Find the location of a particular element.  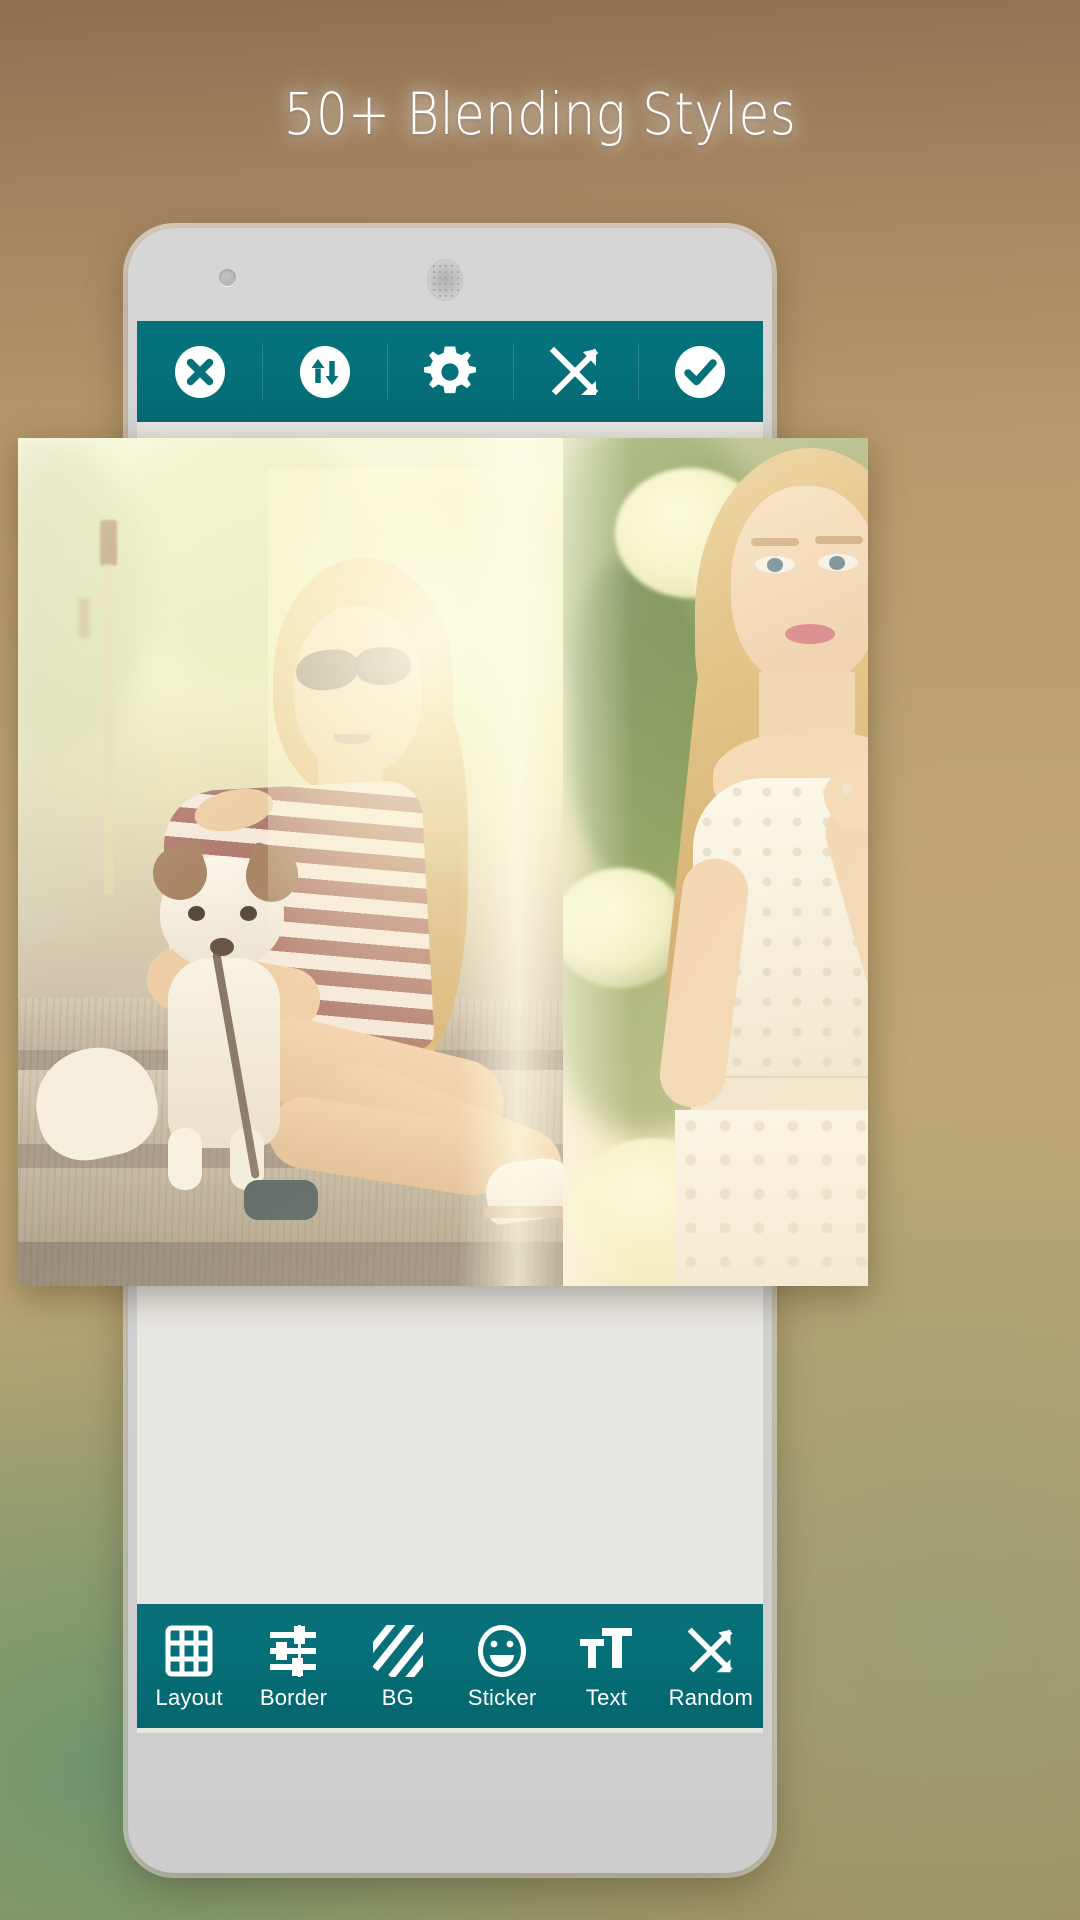

collage-photo-right is located at coordinates (715, 862).